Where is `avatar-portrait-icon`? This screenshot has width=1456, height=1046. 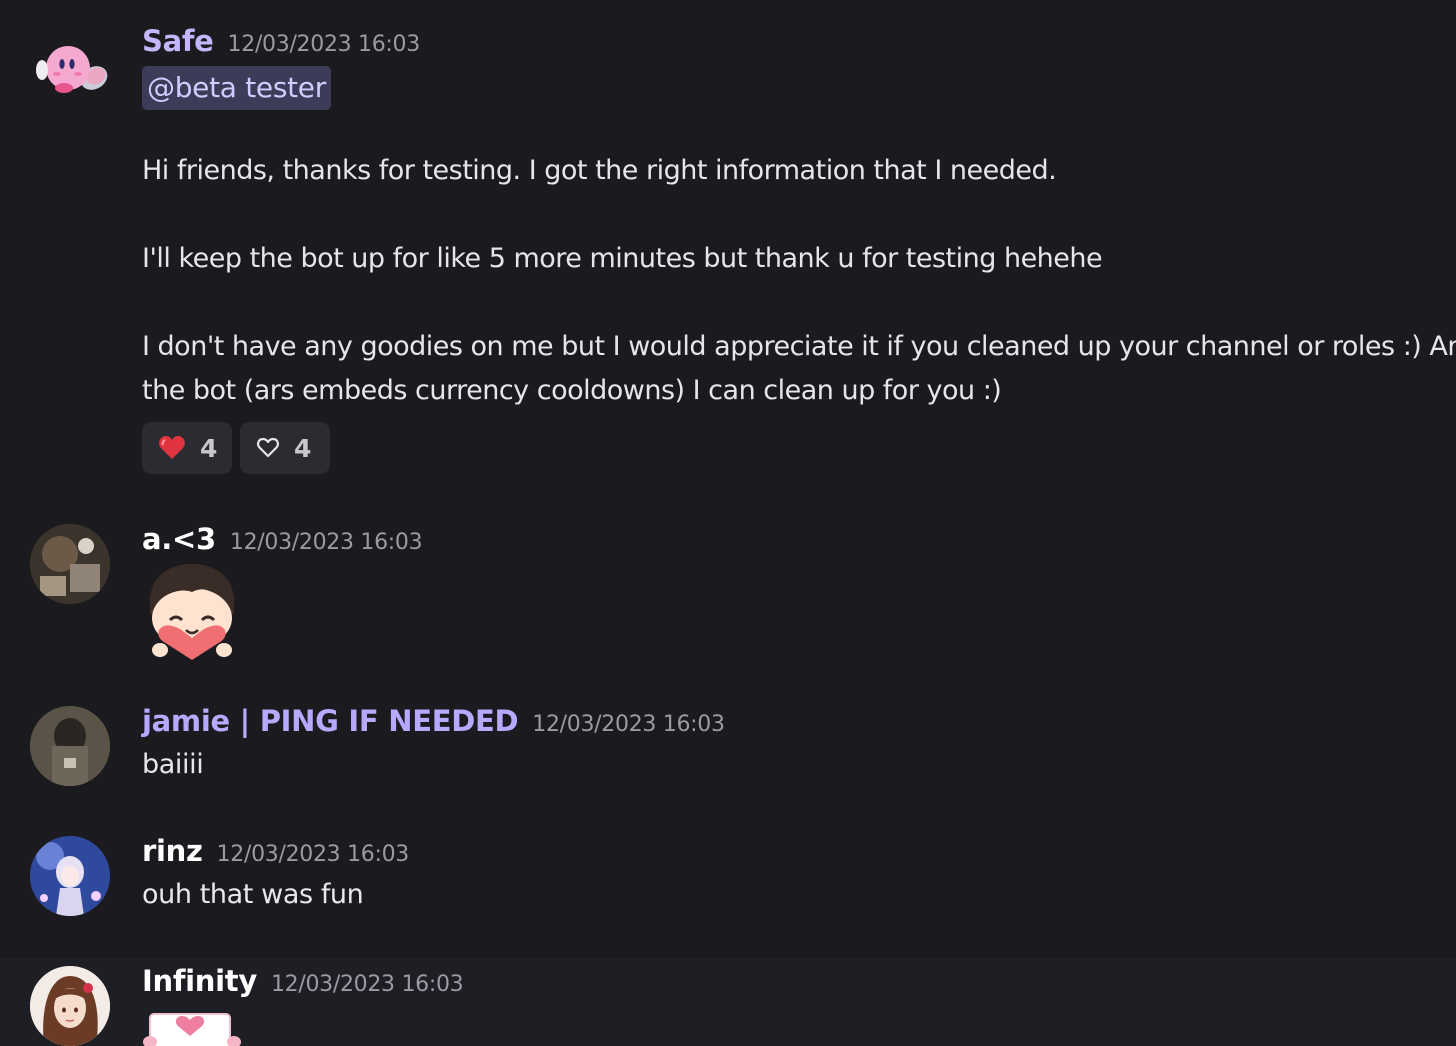 avatar-portrait-icon is located at coordinates (70, 1006).